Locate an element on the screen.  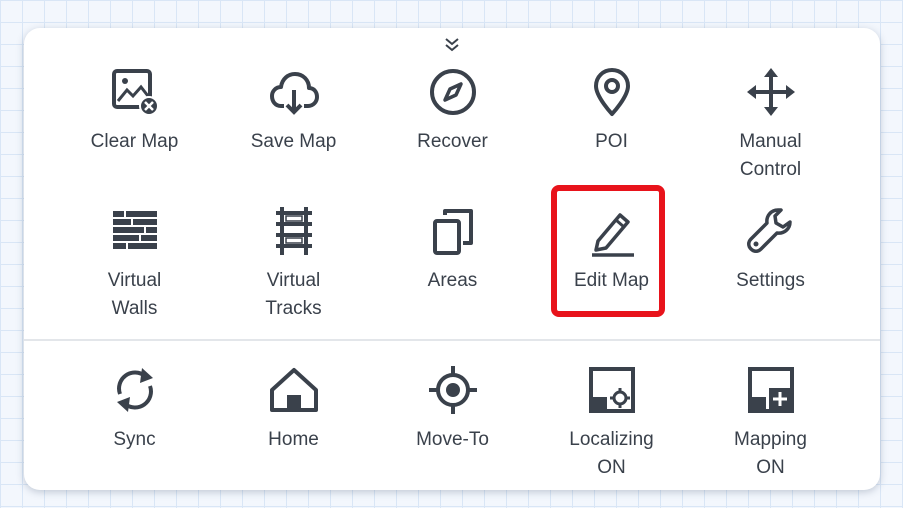
poi-button: POI is located at coordinates (611, 133).